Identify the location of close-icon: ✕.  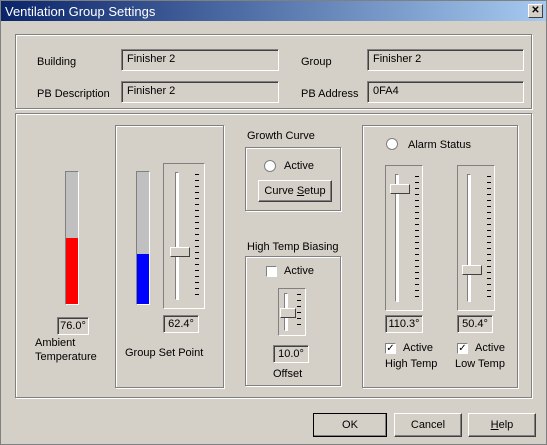
(535, 11).